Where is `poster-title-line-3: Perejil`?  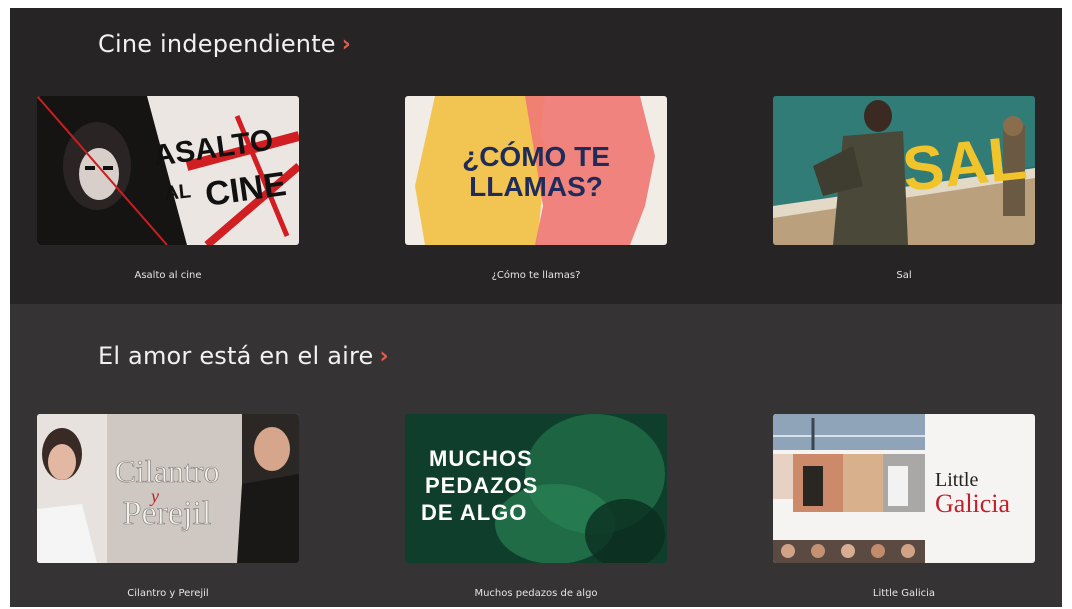
poster-title-line-3: Perejil is located at coordinates (167, 513).